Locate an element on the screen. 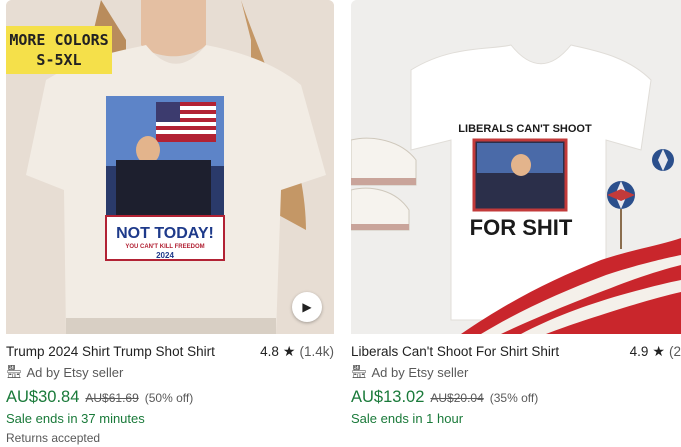 The height and width of the screenshot is (447, 681). discount: (50% off) is located at coordinates (169, 398).